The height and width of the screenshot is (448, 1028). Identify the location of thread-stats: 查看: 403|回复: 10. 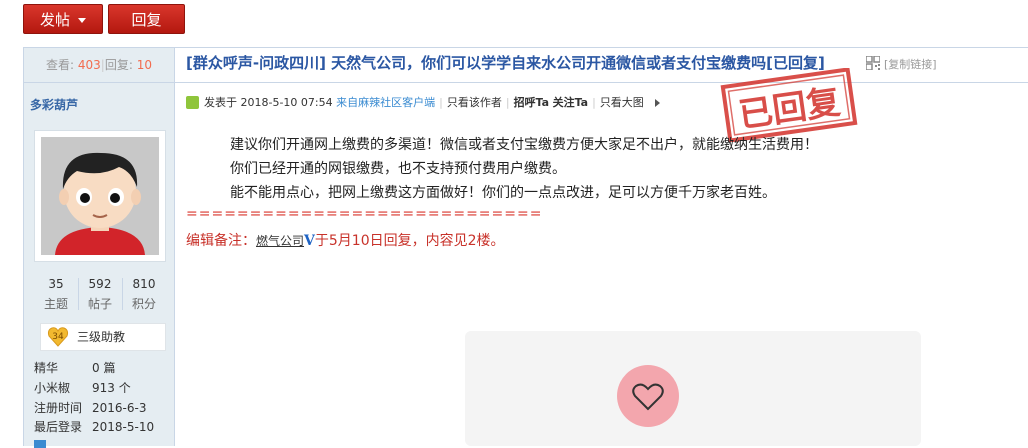
(99, 65).